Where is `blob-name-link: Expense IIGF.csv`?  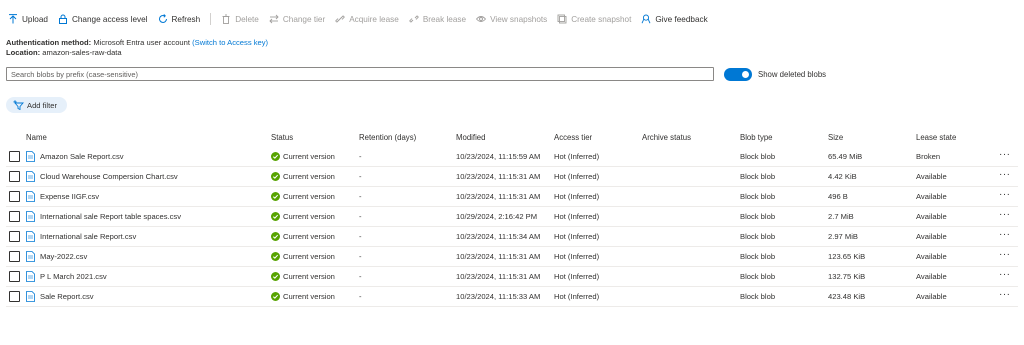 blob-name-link: Expense IIGF.csv is located at coordinates (69, 196).